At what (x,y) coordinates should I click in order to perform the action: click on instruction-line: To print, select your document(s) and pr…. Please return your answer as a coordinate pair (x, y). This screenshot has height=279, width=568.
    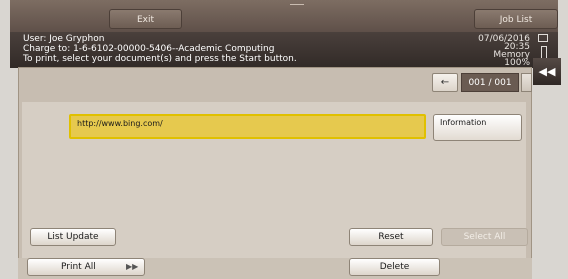
    Looking at the image, I should click on (160, 59).